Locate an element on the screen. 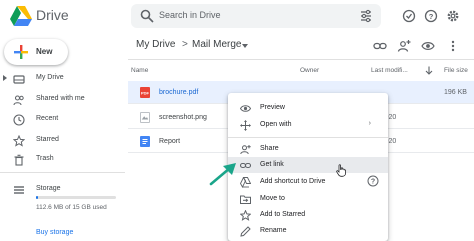  trash-icon is located at coordinates (19, 160).